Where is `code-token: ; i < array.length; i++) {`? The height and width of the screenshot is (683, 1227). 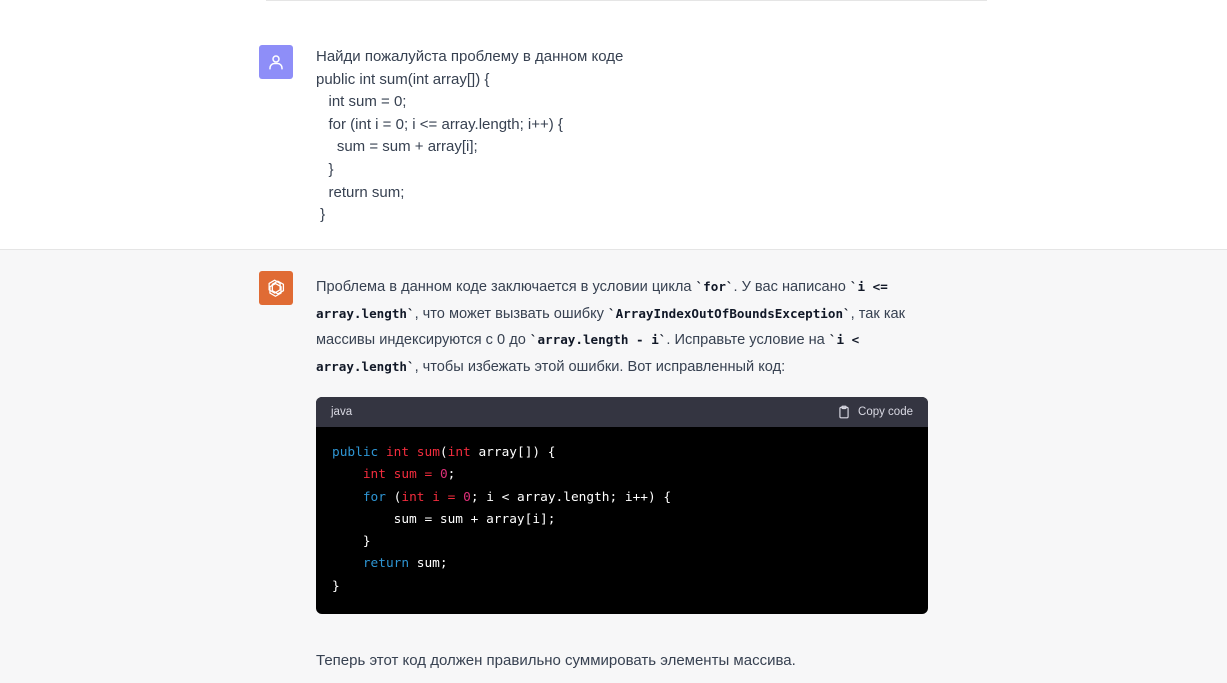
code-token: ; i < array.length; i++) { is located at coordinates (571, 497).